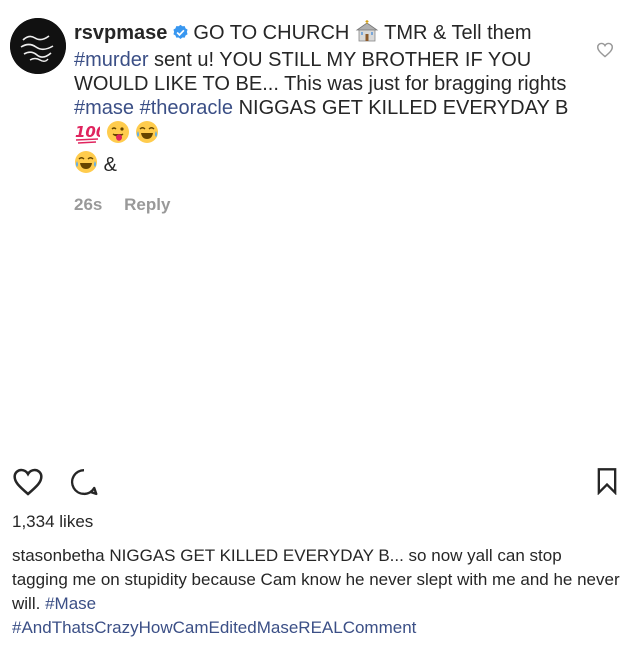 The image size is (638, 663). Describe the element at coordinates (104, 108) in the screenshot. I see `hashtag-mase-link: #mase` at that location.